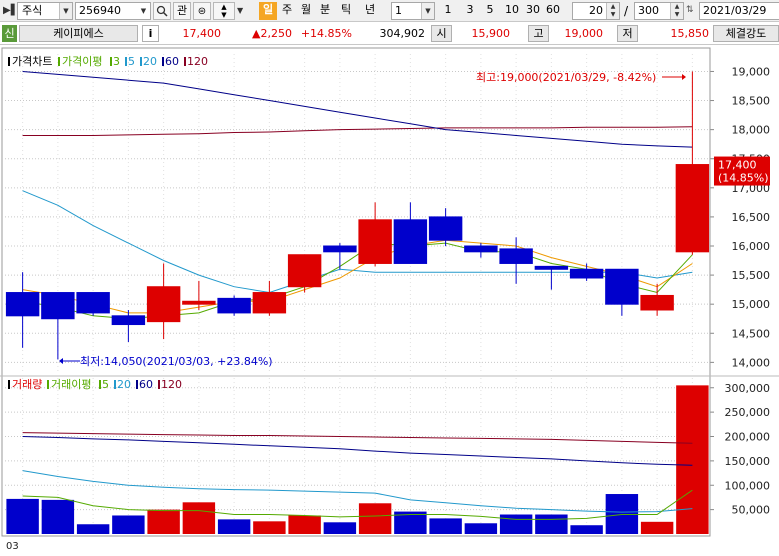 This screenshot has height=556, width=779. What do you see at coordinates (512, 11) in the screenshot?
I see `interval-button-3: 10` at bounding box center [512, 11].